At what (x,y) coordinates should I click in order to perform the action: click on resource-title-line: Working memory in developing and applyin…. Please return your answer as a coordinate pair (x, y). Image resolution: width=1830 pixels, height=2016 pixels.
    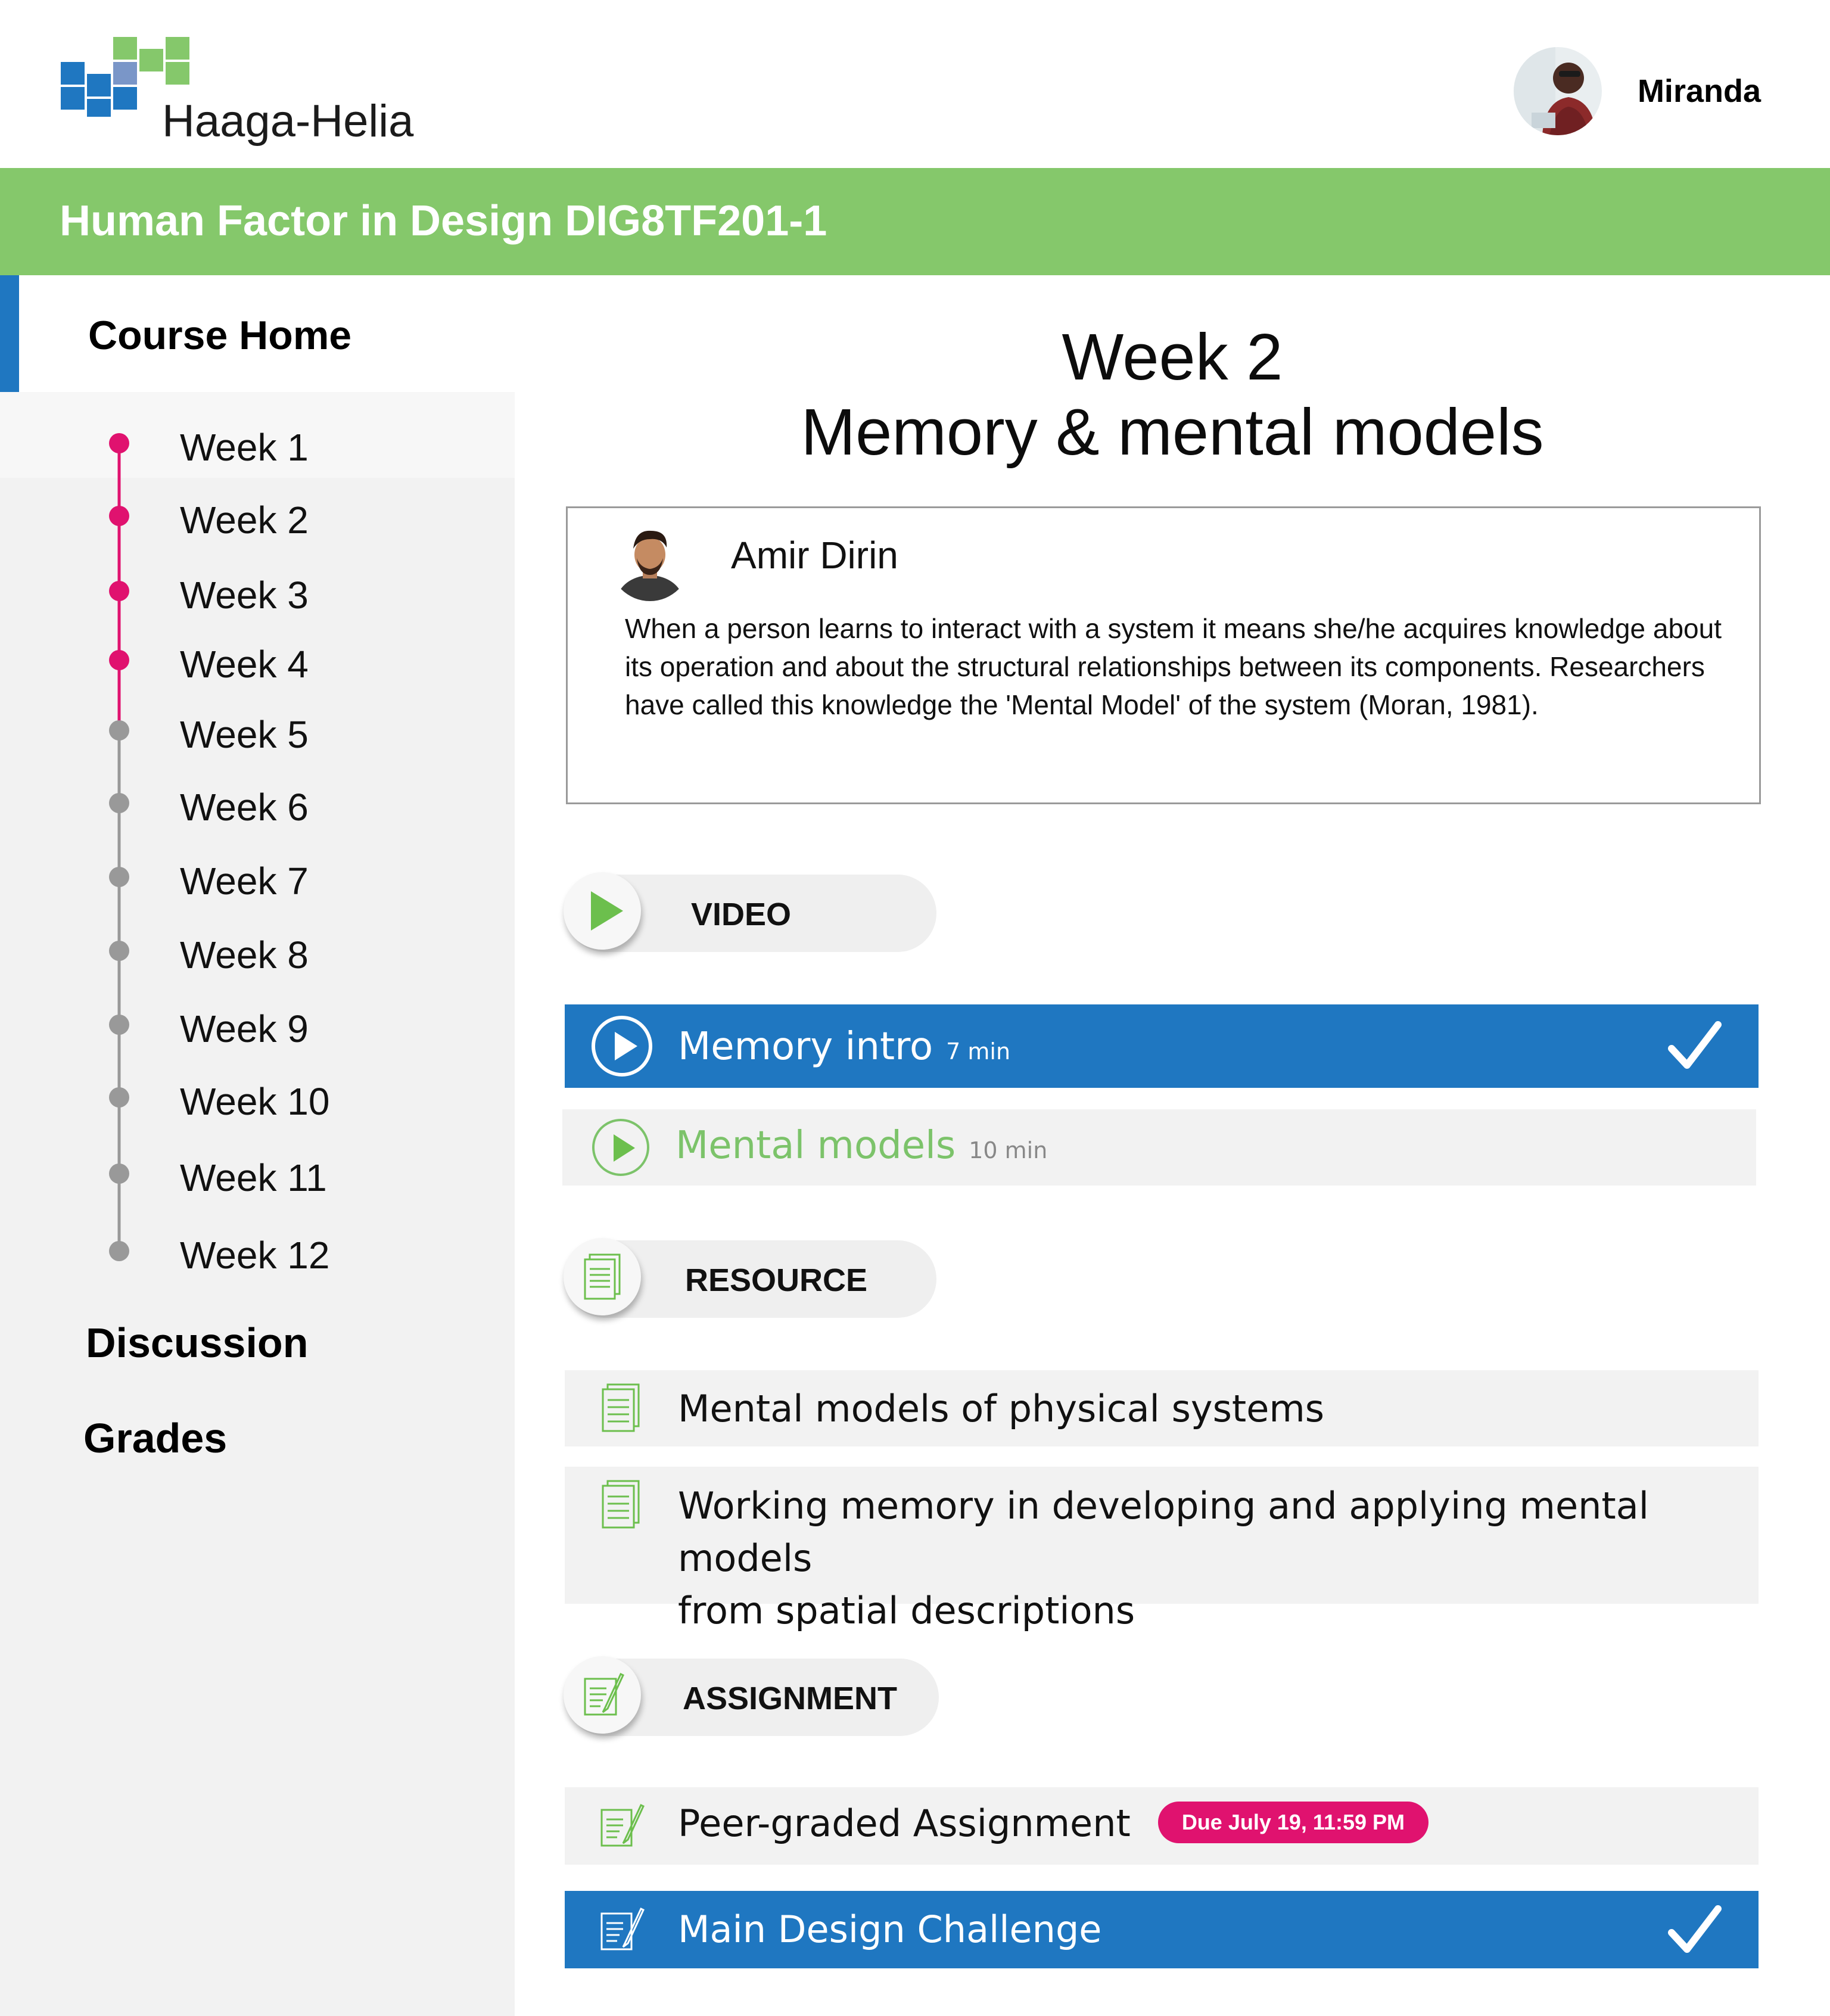
    Looking at the image, I should click on (1163, 1532).